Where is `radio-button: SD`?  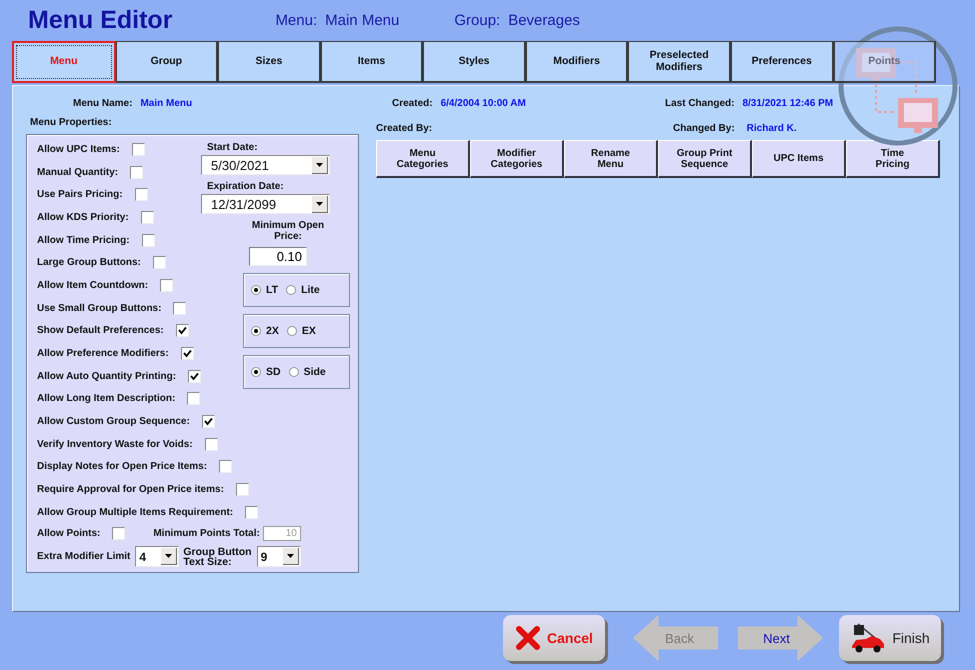
radio-button: SD is located at coordinates (266, 372).